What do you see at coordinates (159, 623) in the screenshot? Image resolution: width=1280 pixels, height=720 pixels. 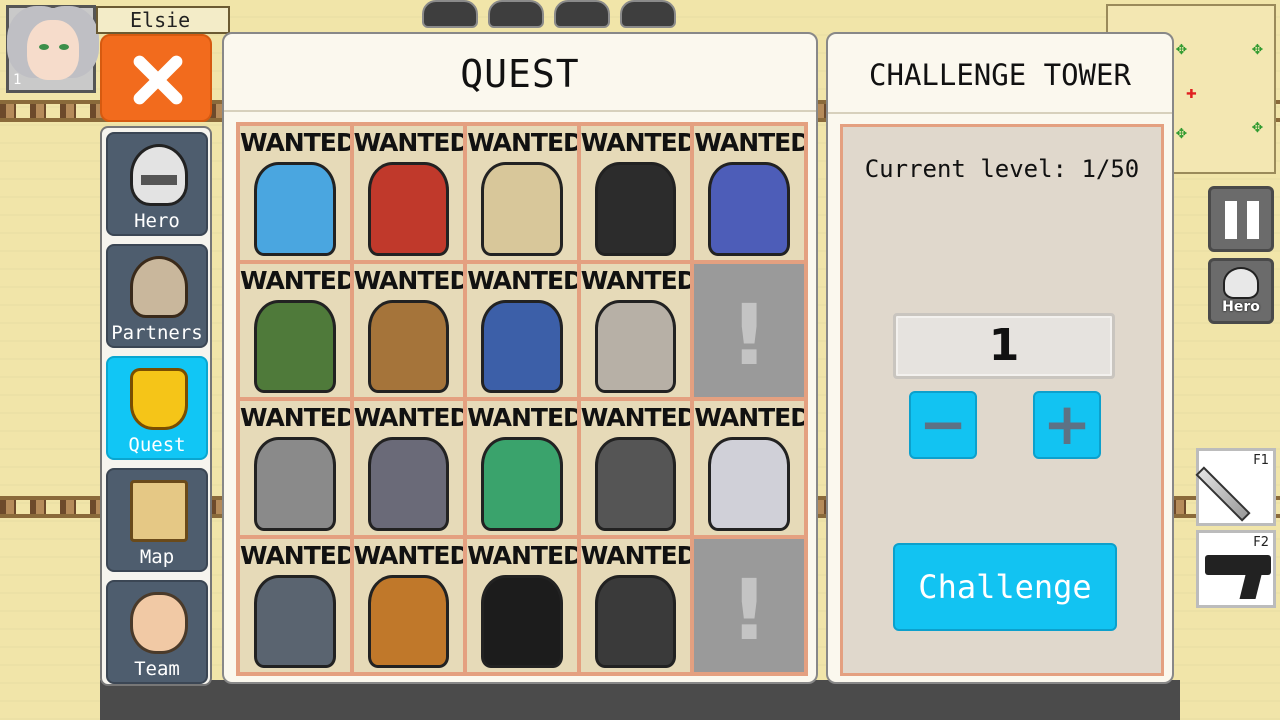 I see `team-portrait-icon` at bounding box center [159, 623].